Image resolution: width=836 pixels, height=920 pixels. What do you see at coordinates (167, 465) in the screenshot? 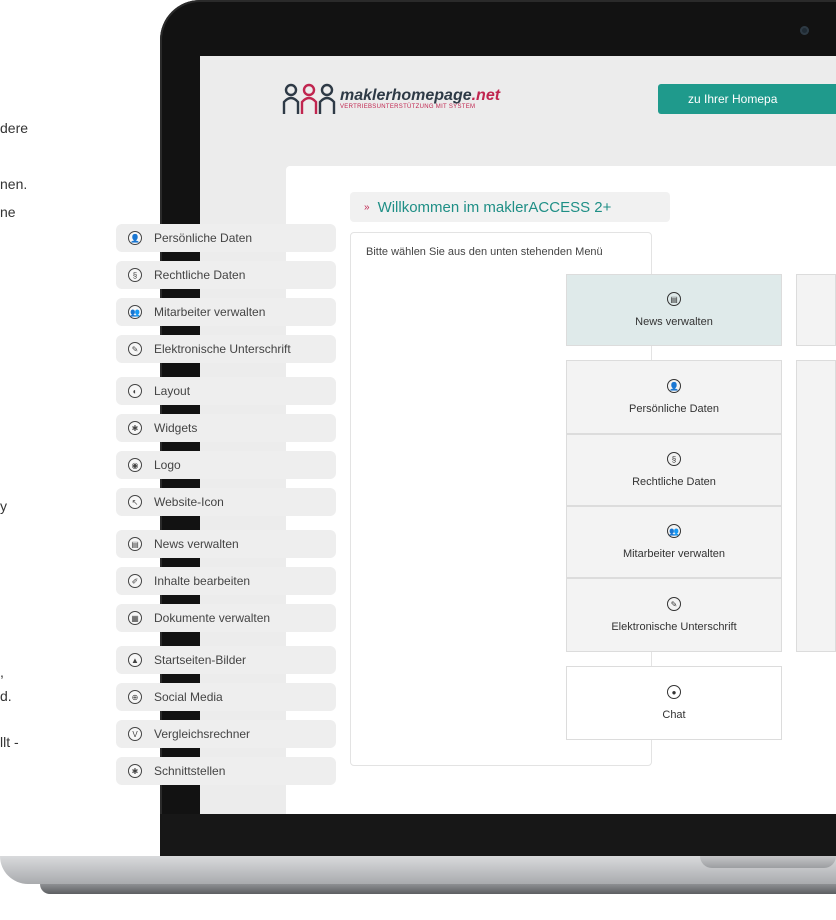
I see `sidebar-item-label: Logo` at bounding box center [167, 465].